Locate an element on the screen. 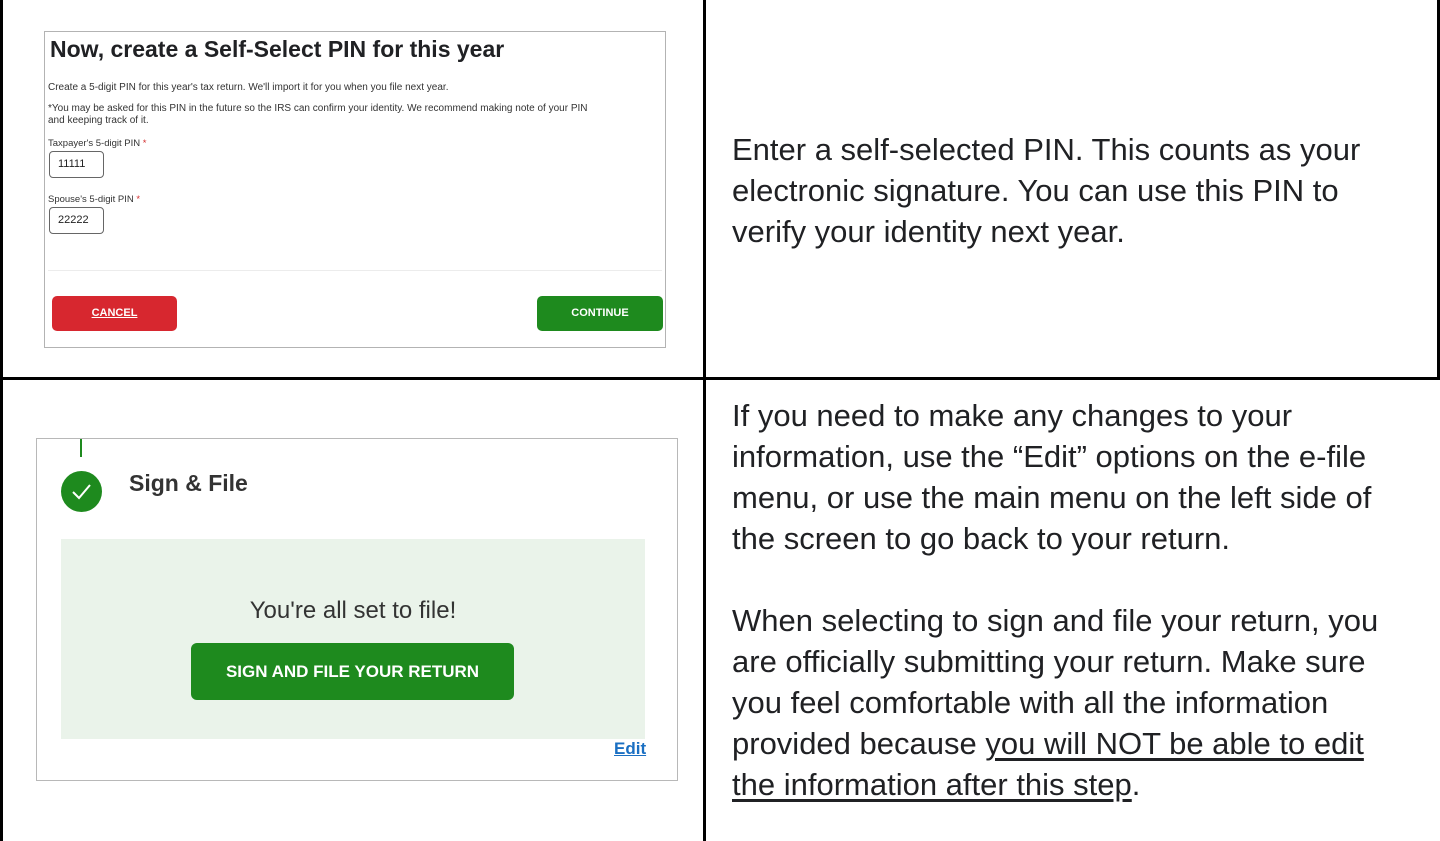  text-line: the screen to go back to your return. is located at coordinates (981, 538).